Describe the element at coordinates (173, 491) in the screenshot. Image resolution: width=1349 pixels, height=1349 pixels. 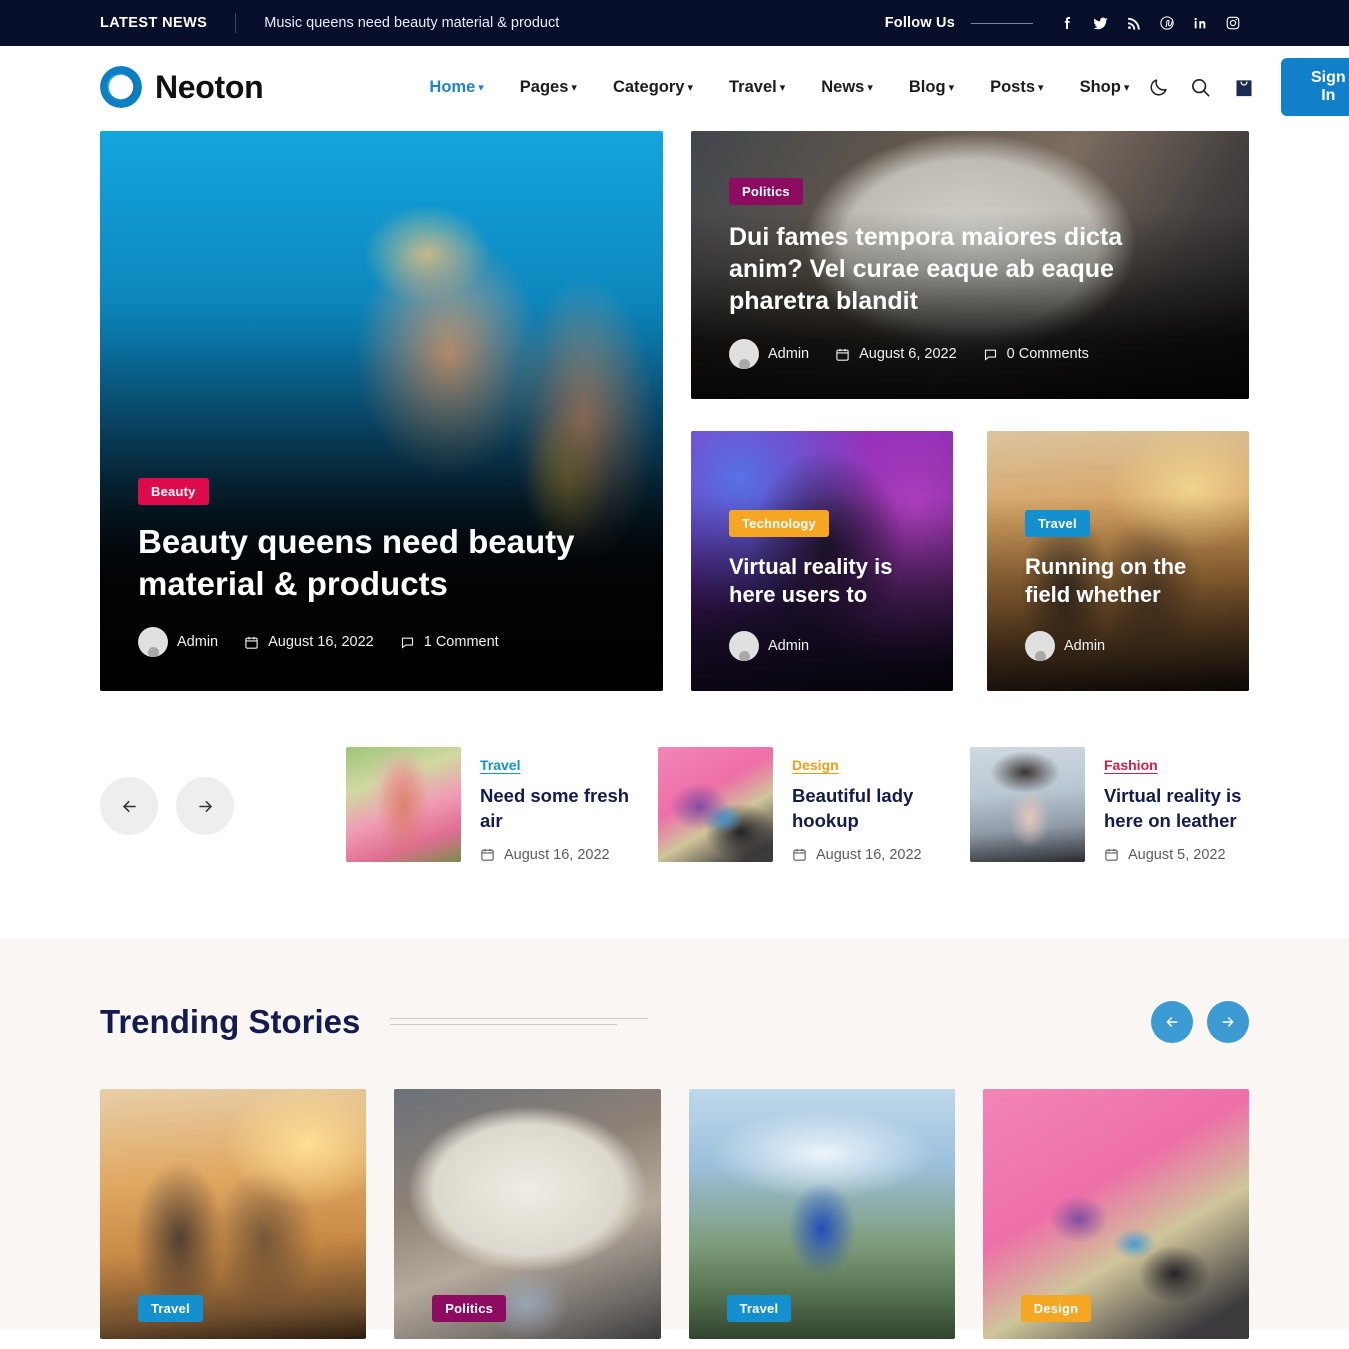
I see `category-badge: Beauty` at that location.